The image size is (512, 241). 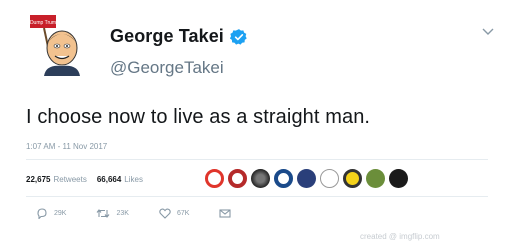 What do you see at coordinates (69, 179) in the screenshot?
I see `retweets-label: Retweets` at bounding box center [69, 179].